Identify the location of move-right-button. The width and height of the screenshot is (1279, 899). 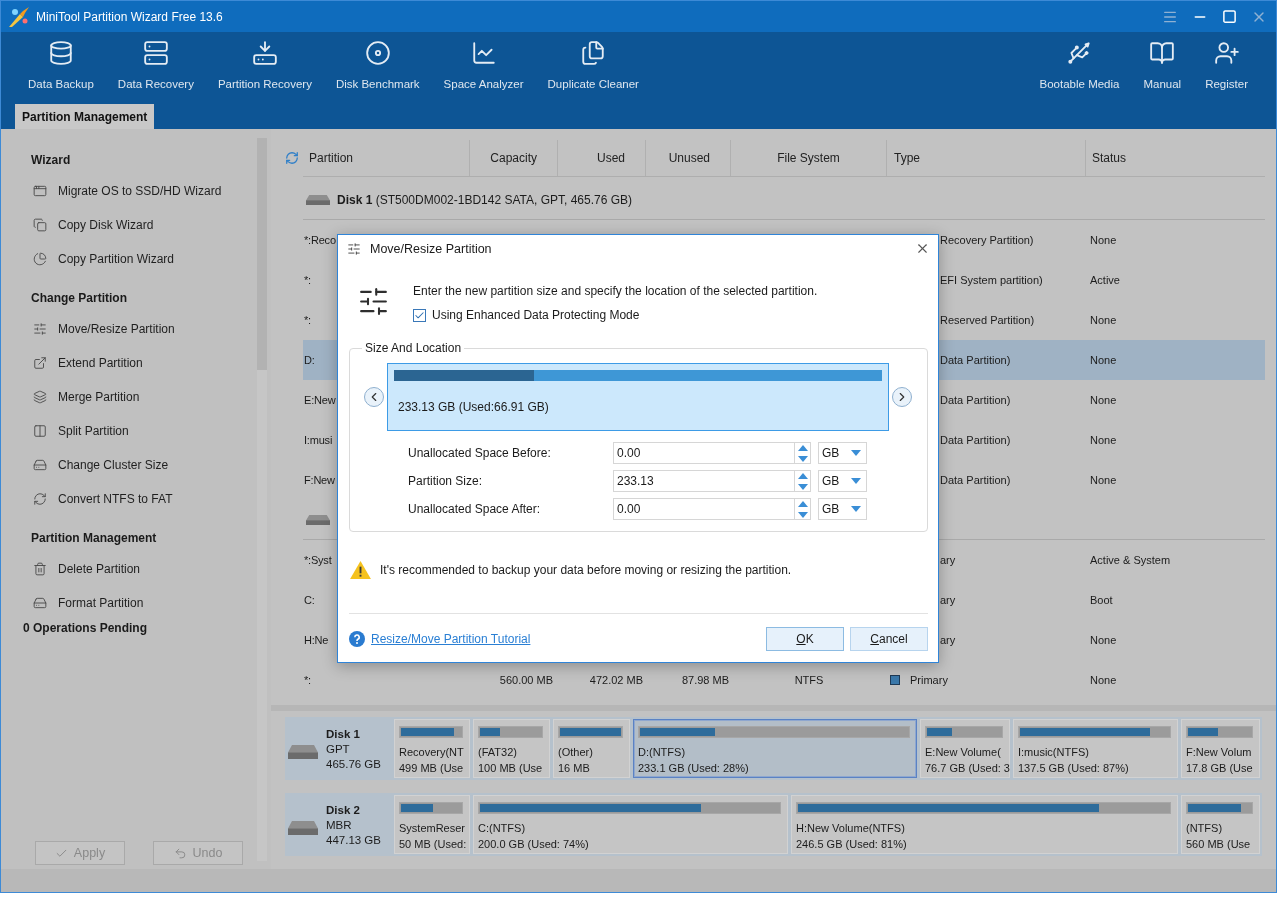
(902, 397).